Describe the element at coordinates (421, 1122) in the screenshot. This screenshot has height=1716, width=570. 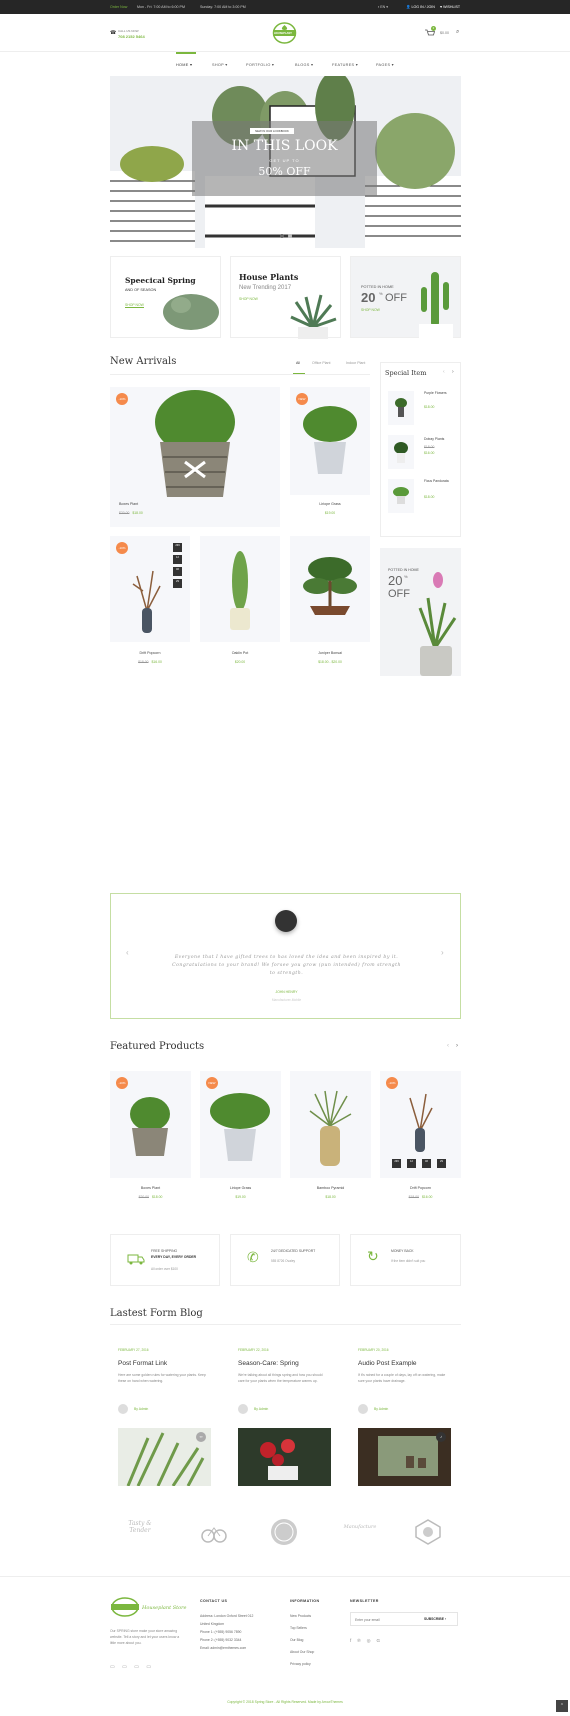
I see `product-image` at that location.